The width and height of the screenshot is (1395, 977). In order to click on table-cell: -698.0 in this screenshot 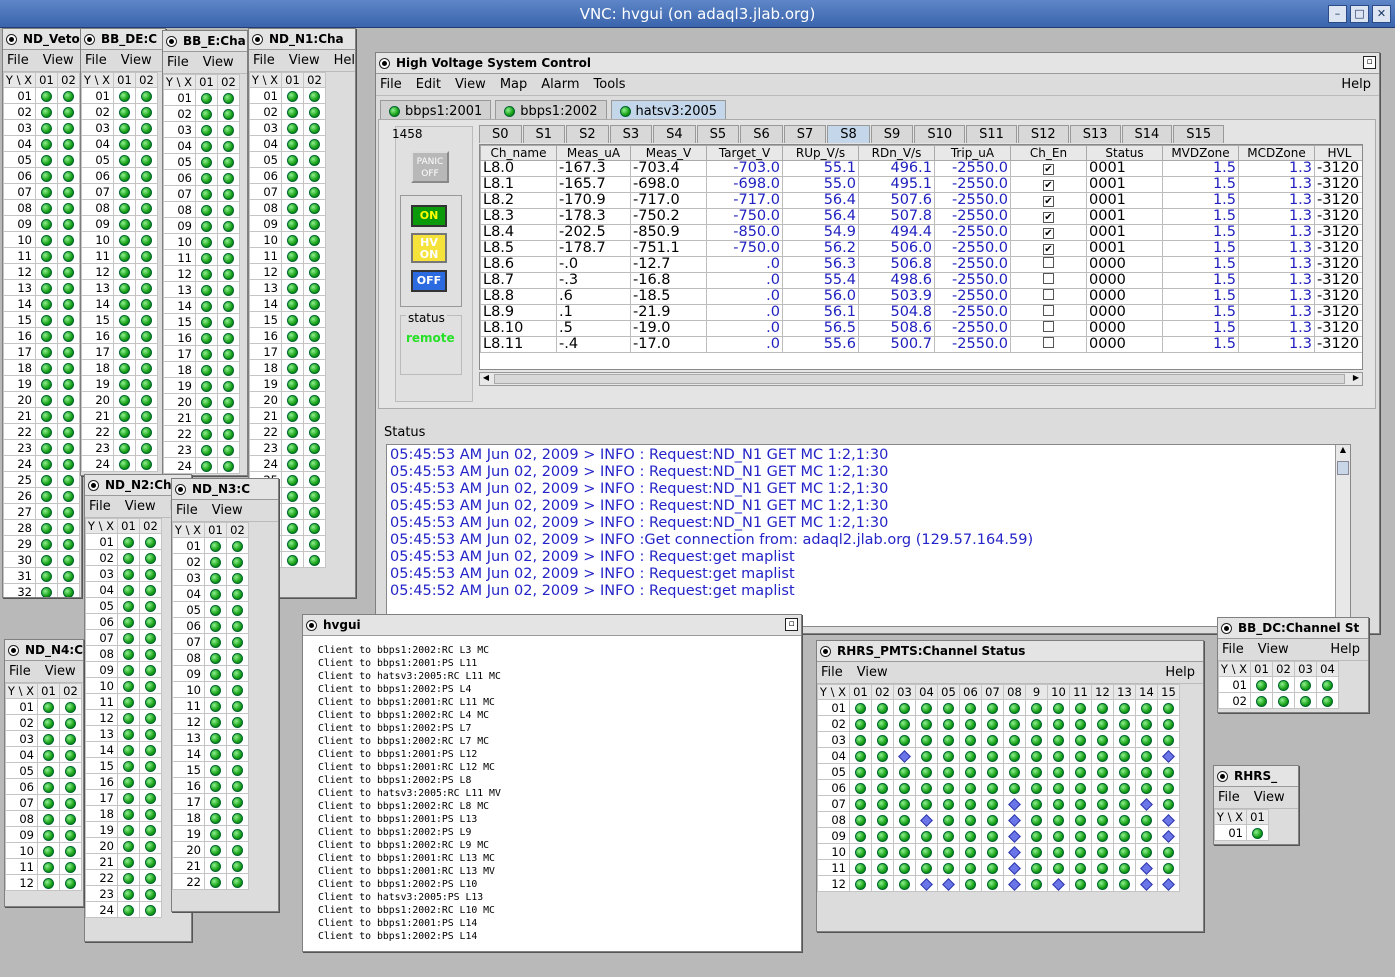, I will do `click(744, 184)`.